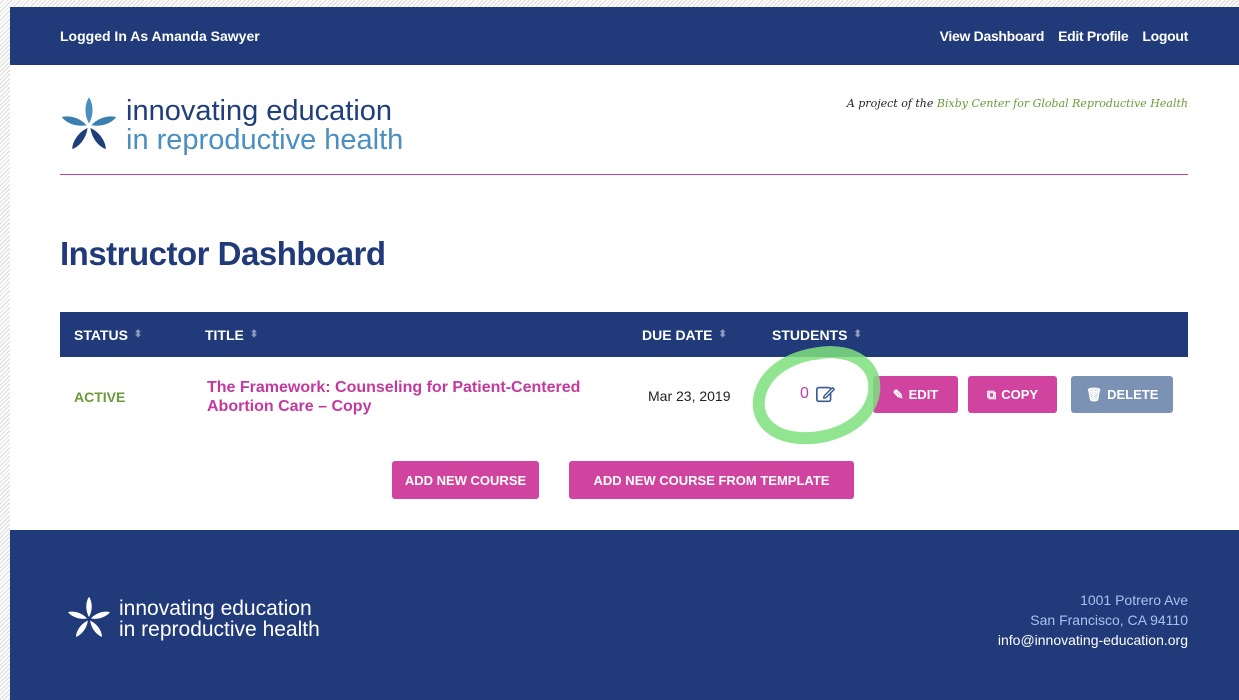 This screenshot has height=700, width=1239. What do you see at coordinates (711, 480) in the screenshot?
I see `add-course-from-template-button: ADD NEW COURSE FROM TEMPLATE` at bounding box center [711, 480].